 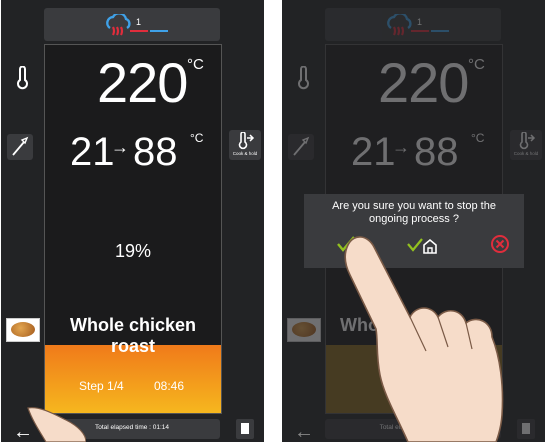 I want to click on step-counter: Step 1/4, so click(x=101, y=386).